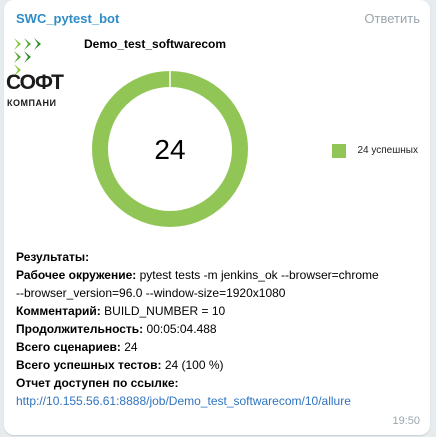 This screenshot has height=437, width=436. I want to click on reply-button: Ответить, so click(392, 18).